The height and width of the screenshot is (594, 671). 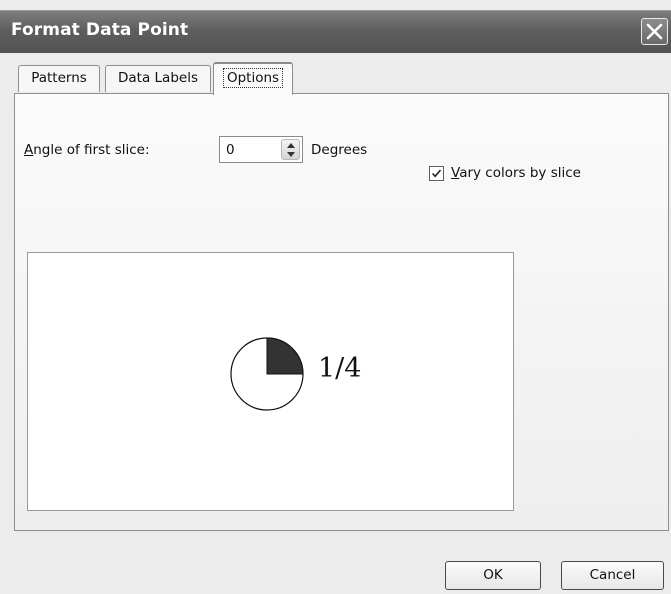 I want to click on tab-label: Patterns, so click(x=59, y=78).